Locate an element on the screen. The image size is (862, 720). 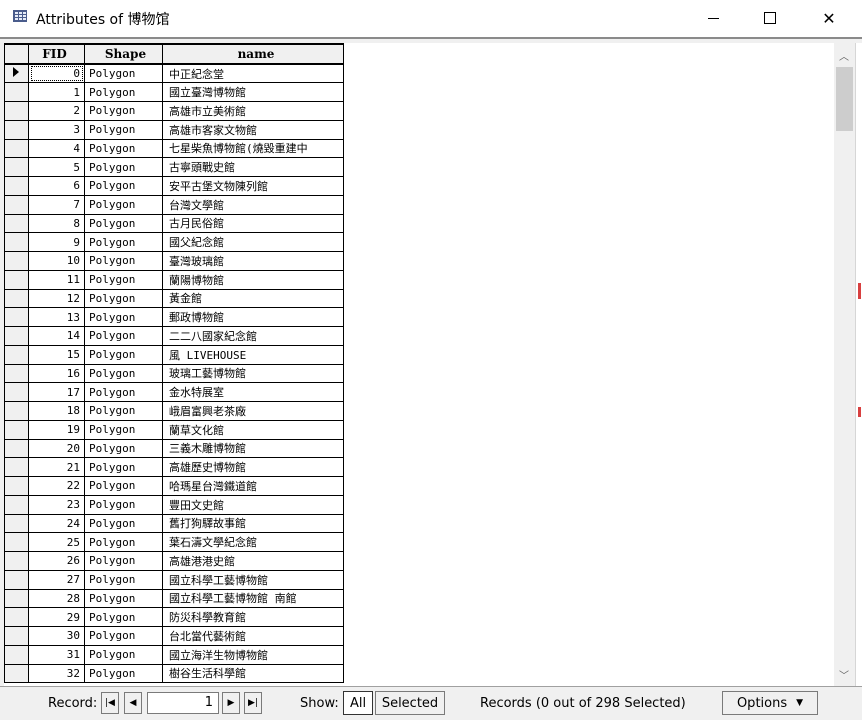
name-cell: 古寧頭戰史館 is located at coordinates (253, 167).